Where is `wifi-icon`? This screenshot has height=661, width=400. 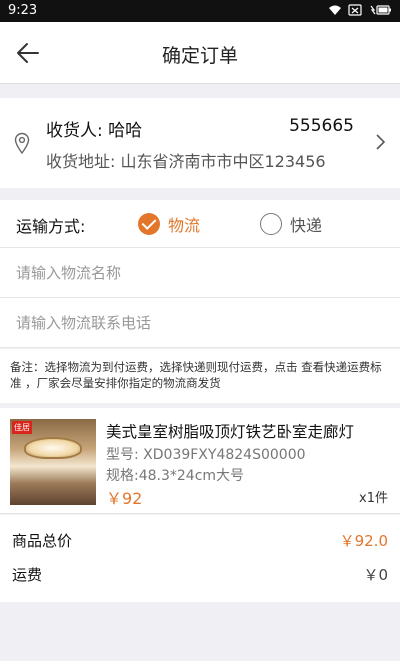 wifi-icon is located at coordinates (335, 10).